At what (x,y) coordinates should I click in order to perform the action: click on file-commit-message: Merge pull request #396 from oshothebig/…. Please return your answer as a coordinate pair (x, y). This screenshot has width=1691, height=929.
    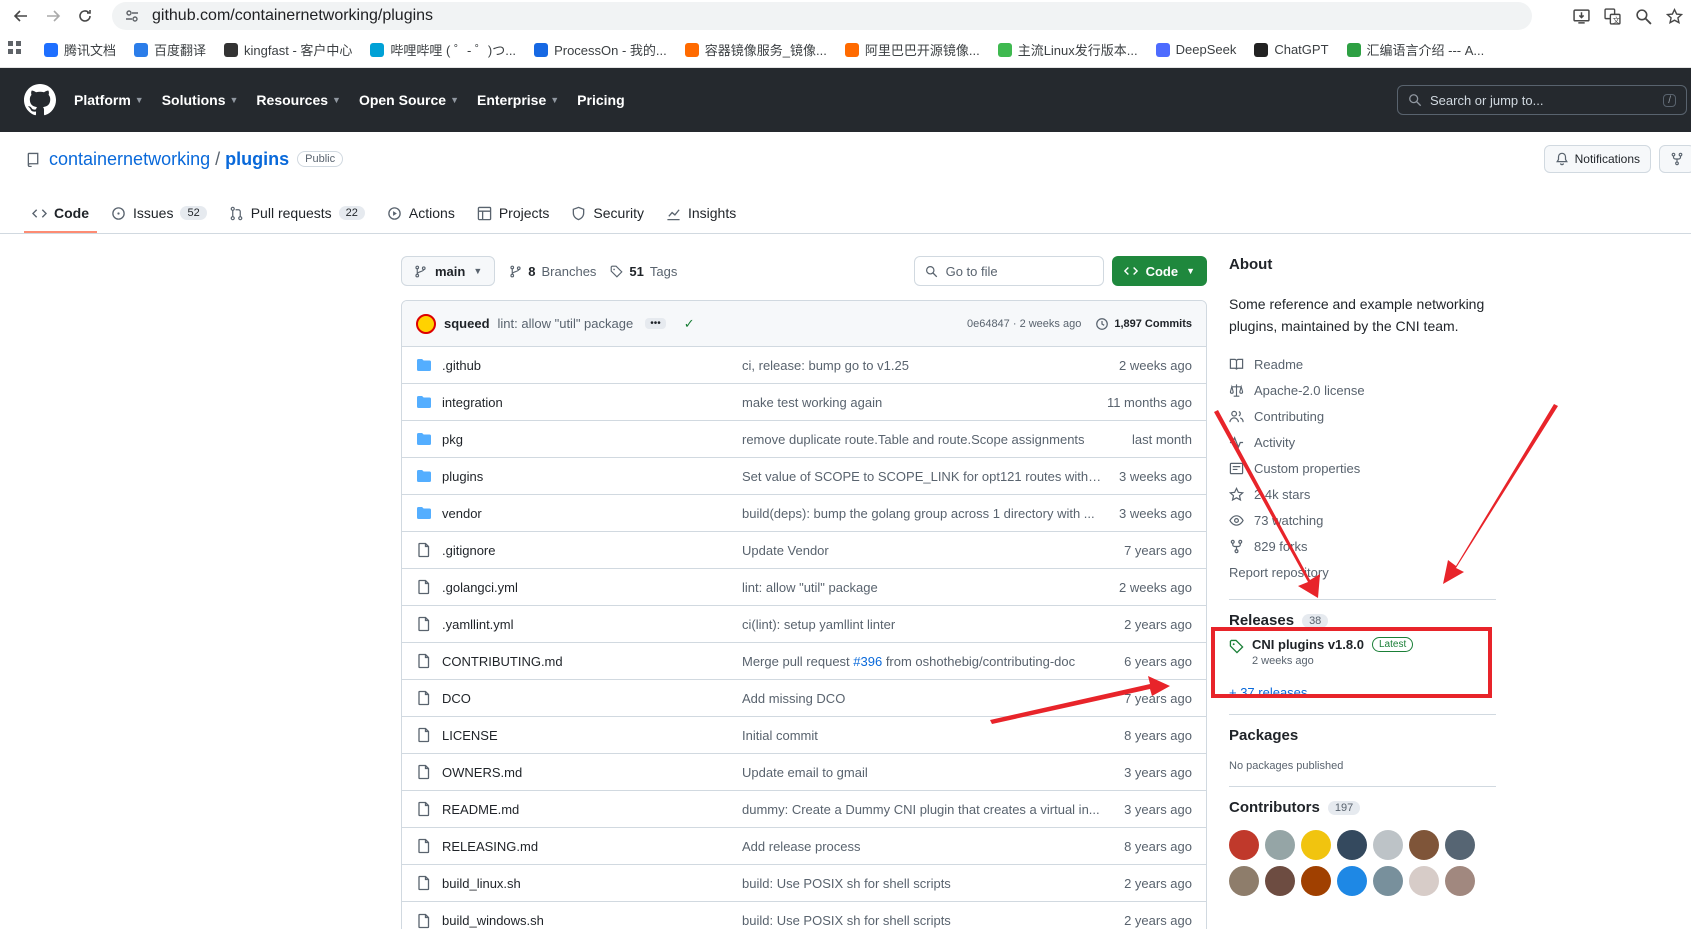
    Looking at the image, I should click on (922, 661).